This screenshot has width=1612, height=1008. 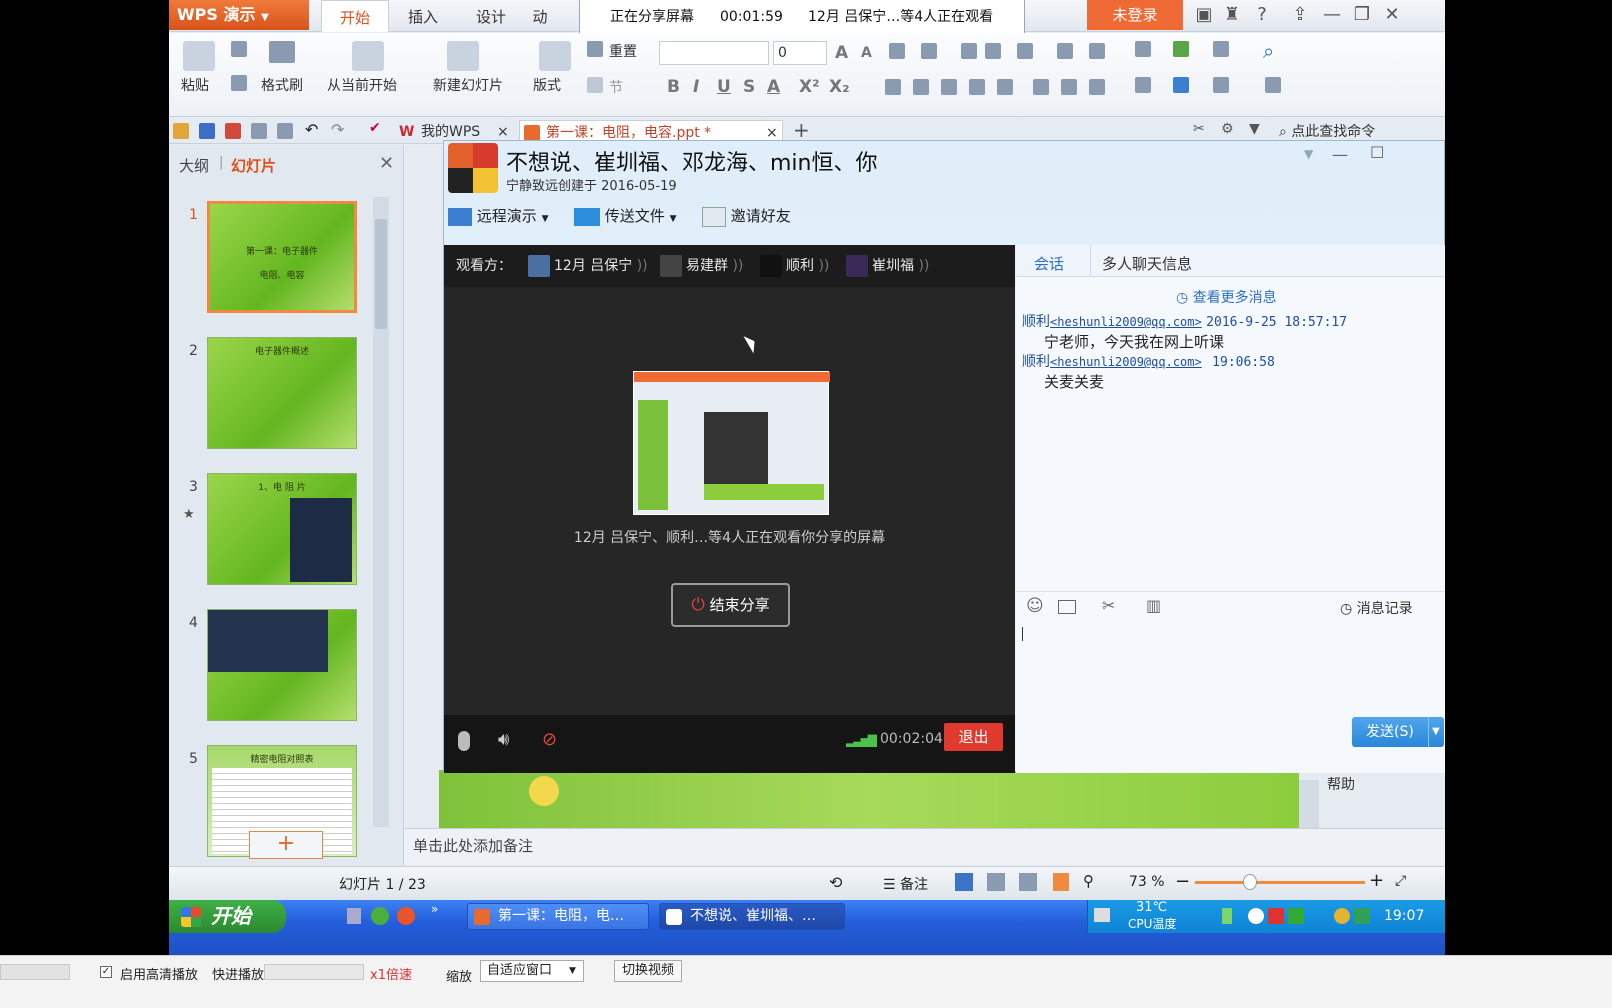 What do you see at coordinates (1025, 51) in the screenshot?
I see `columns-icon` at bounding box center [1025, 51].